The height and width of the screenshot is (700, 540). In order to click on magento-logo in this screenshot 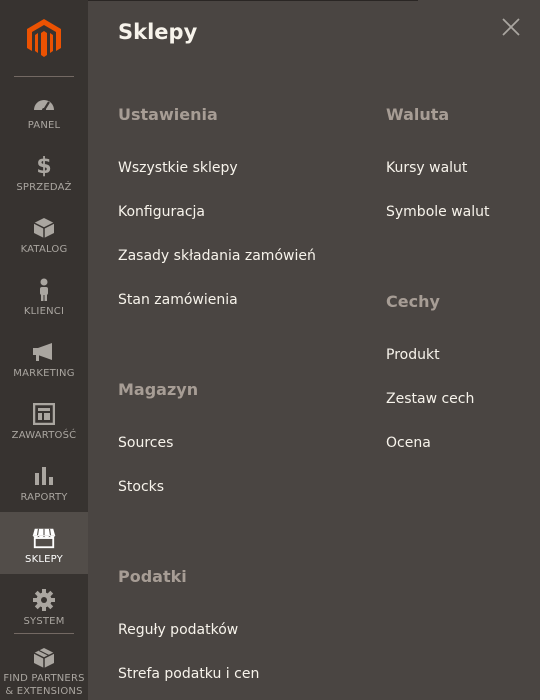, I will do `click(44, 38)`.